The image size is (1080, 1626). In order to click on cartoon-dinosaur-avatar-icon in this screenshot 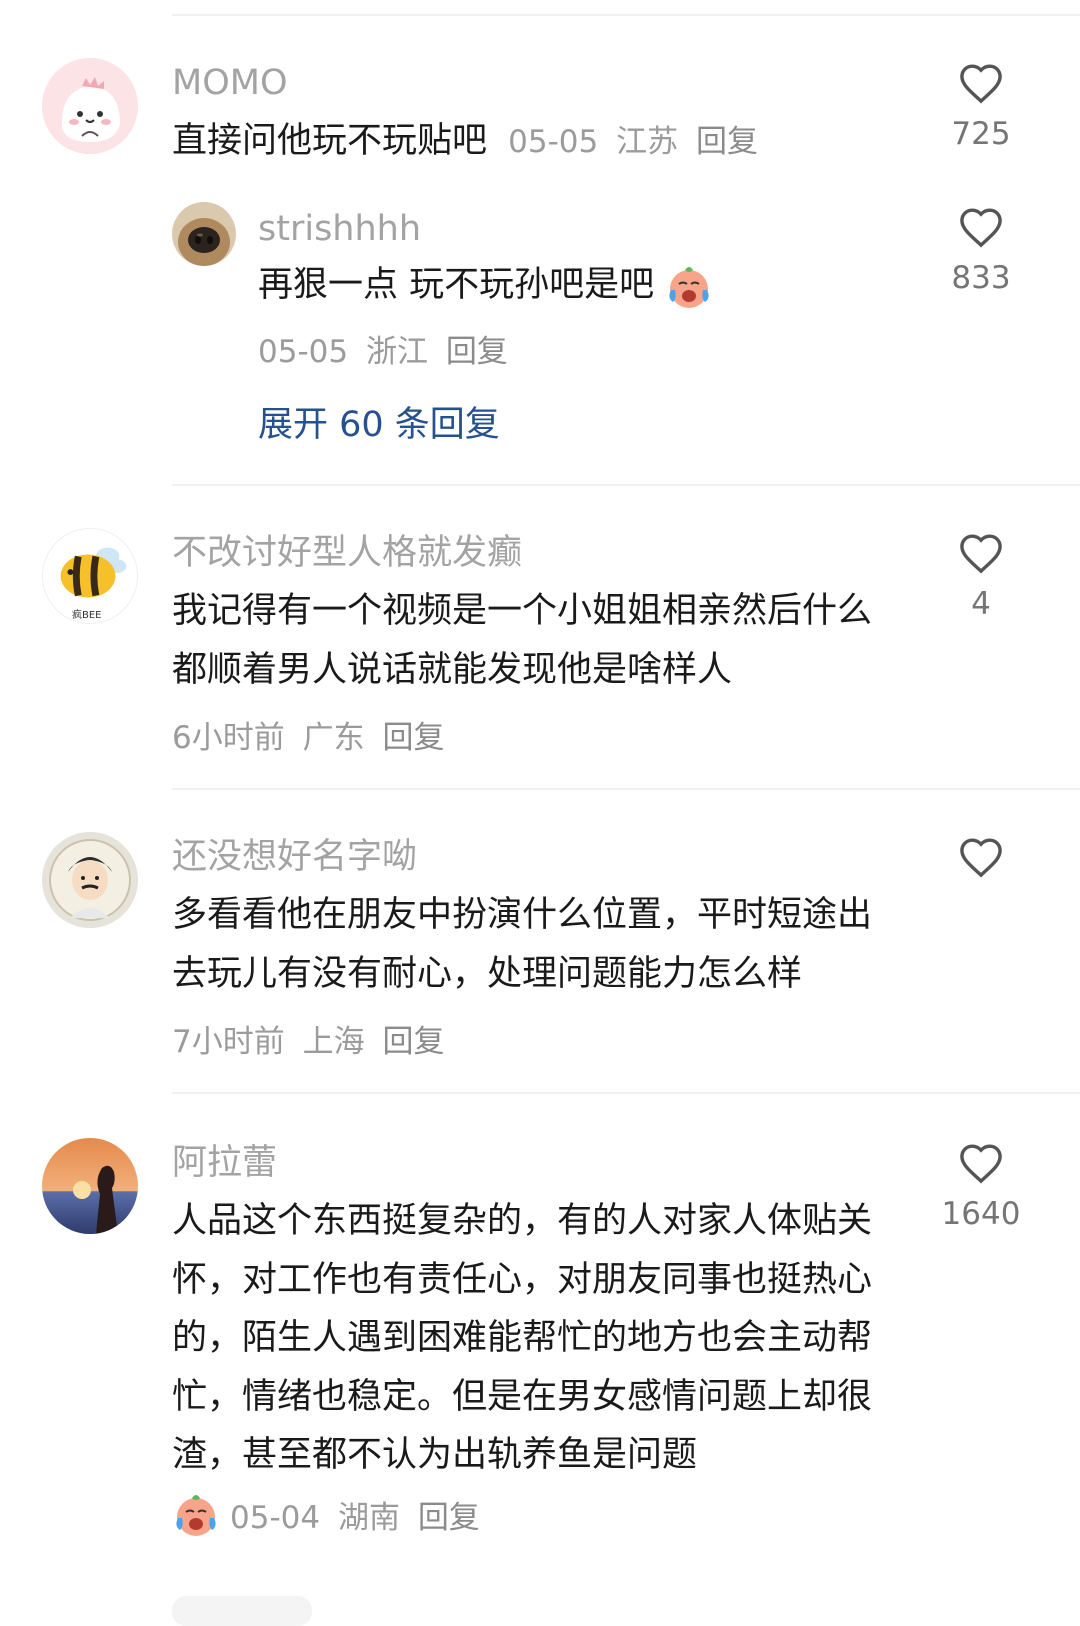, I will do `click(90, 106)`.